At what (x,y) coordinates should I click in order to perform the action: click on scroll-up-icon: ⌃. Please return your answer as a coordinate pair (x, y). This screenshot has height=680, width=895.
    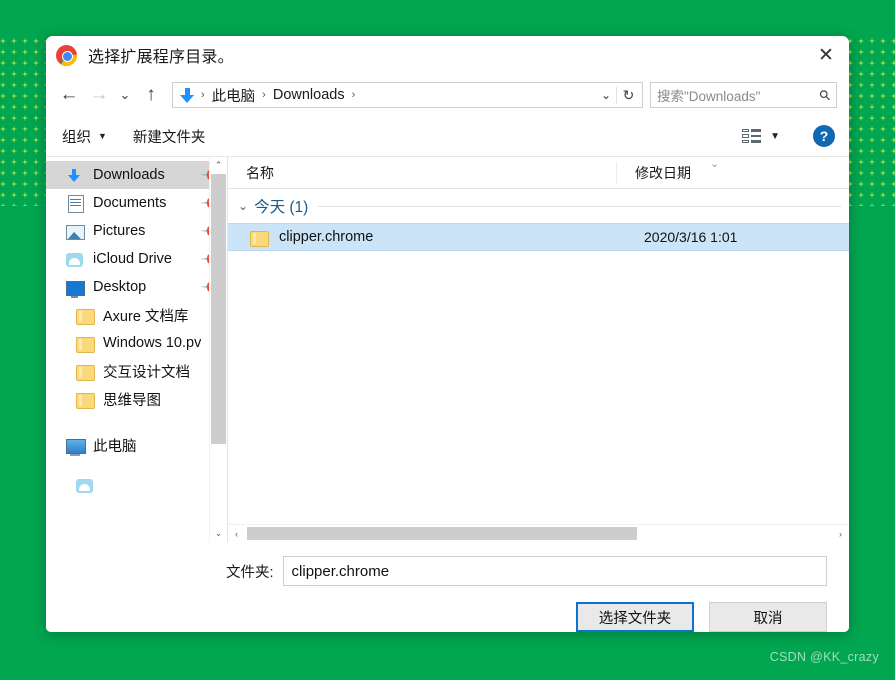
    Looking at the image, I should click on (218, 165).